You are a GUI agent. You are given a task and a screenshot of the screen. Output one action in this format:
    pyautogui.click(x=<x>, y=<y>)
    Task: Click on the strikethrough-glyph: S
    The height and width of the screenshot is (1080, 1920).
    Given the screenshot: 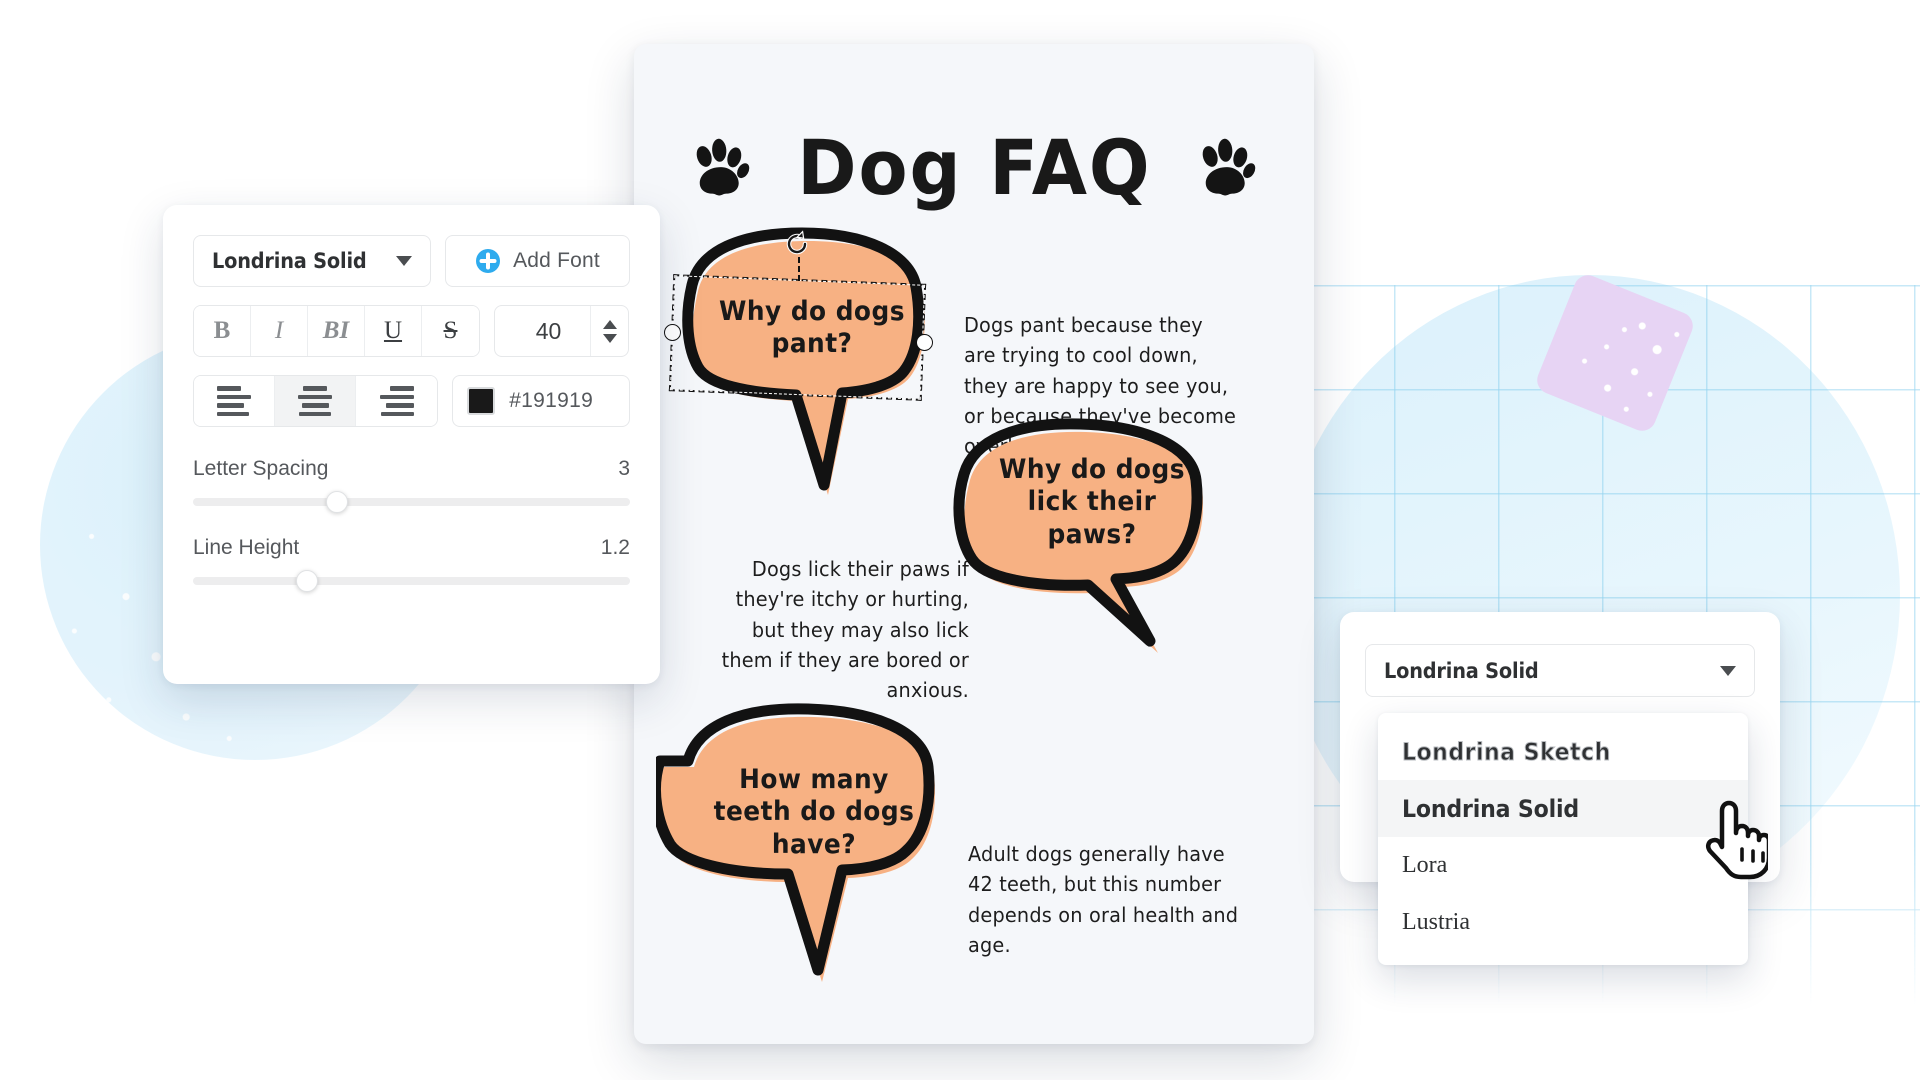 What is the action you would take?
    pyautogui.click(x=450, y=330)
    